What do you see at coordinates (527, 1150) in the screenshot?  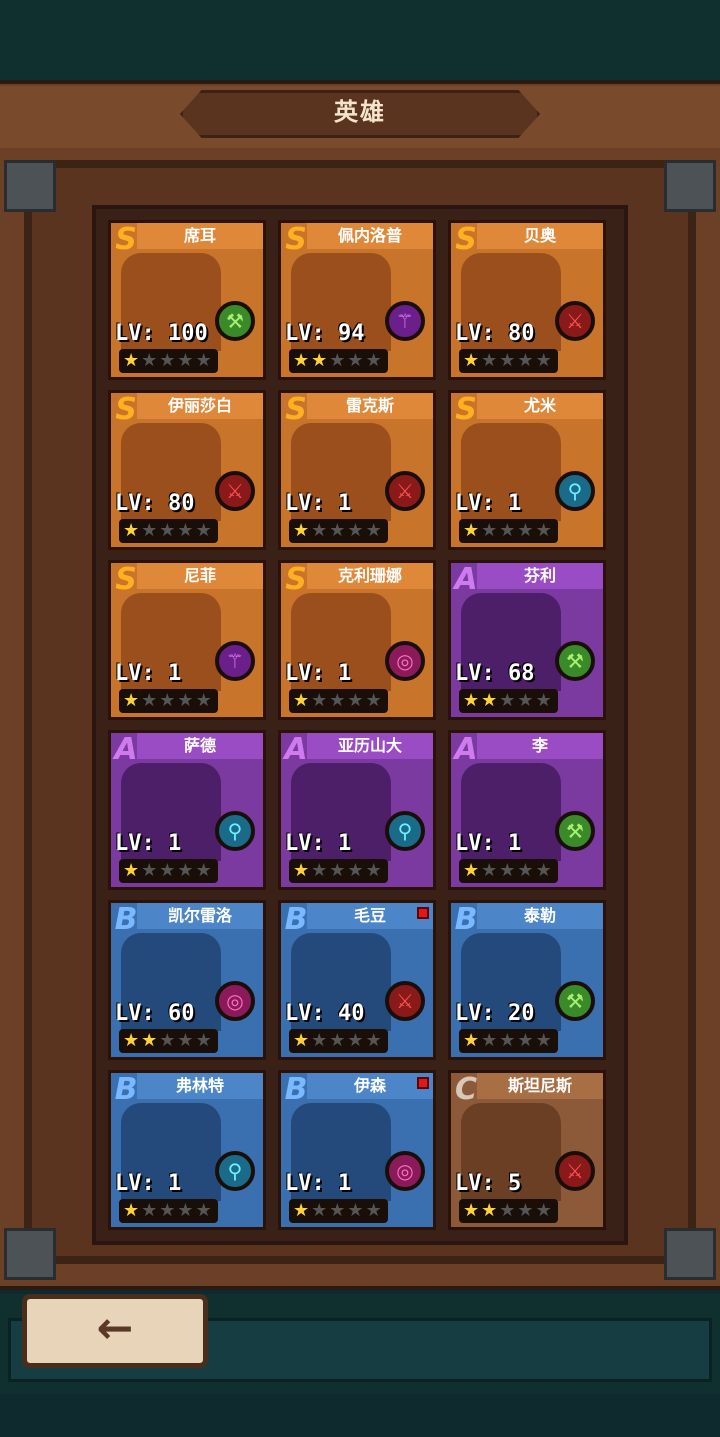 I see `hero-card: C 斯坦尼斯 LV: 5 ⚔ ★★★★★` at bounding box center [527, 1150].